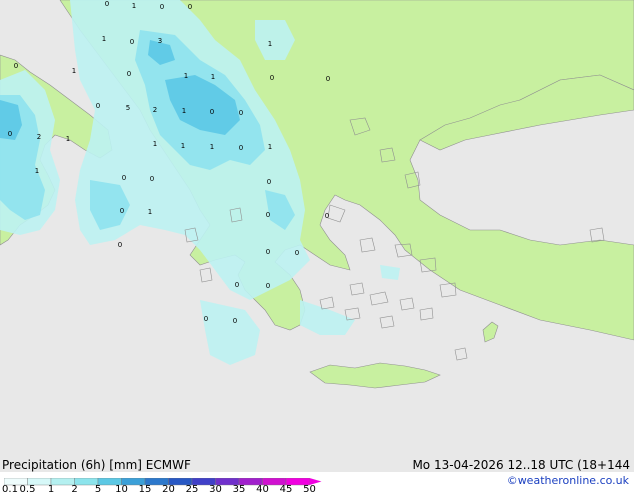 The width and height of the screenshot is (634, 495). I want to click on precip-value-label: 3, so click(160, 41).